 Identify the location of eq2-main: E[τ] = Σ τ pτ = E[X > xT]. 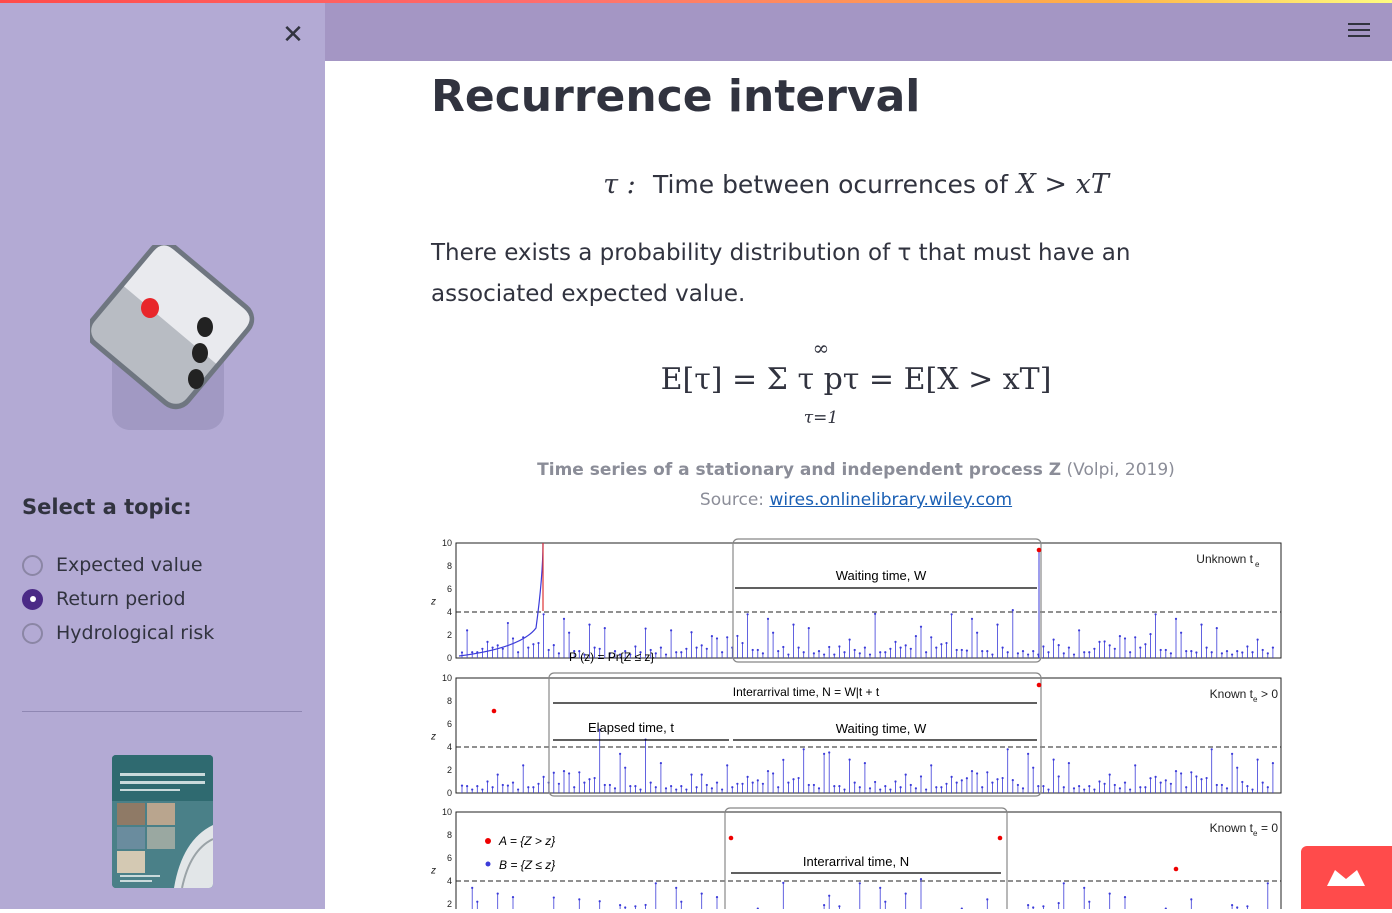
(856, 379).